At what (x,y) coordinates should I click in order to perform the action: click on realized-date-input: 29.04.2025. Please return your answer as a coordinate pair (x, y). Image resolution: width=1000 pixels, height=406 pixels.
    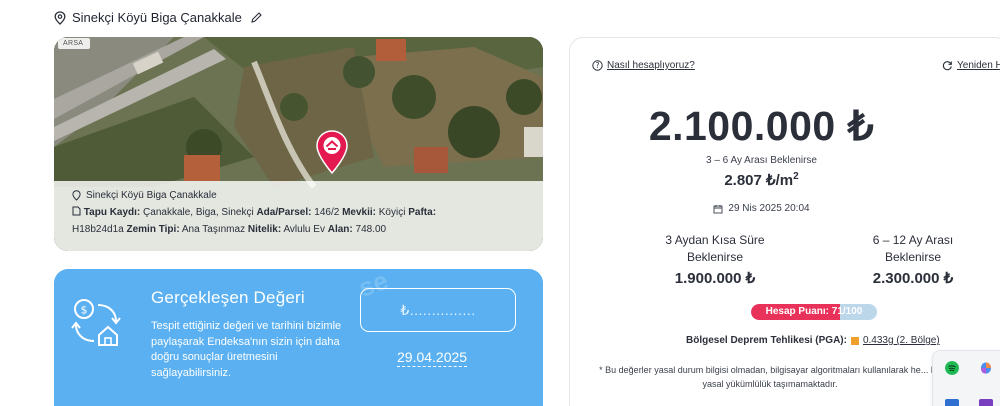
    Looking at the image, I should click on (432, 358).